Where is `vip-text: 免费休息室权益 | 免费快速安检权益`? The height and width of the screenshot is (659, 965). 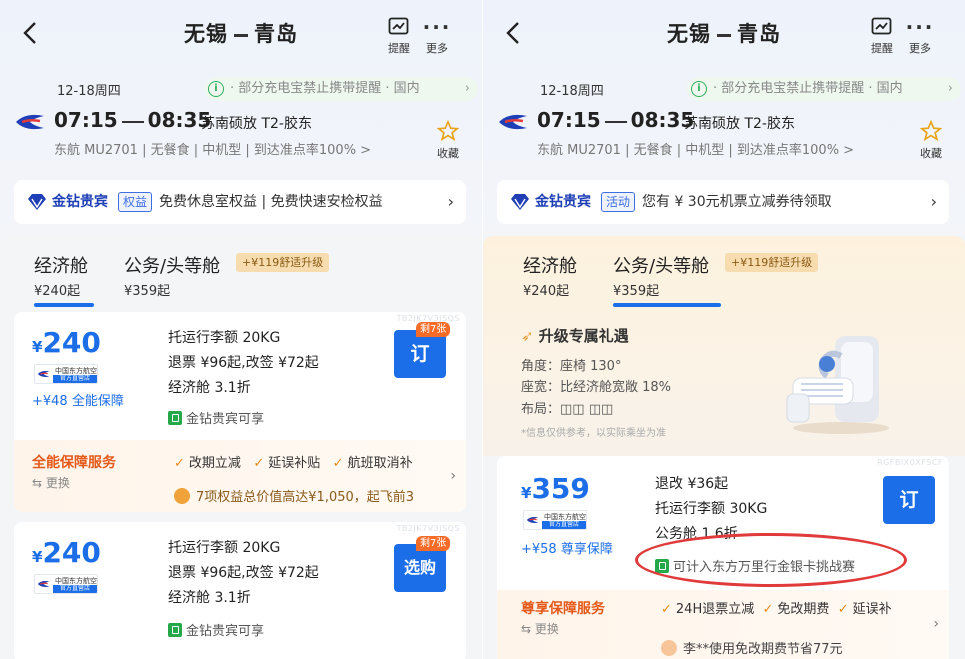 vip-text: 免费休息室权益 | 免费快速安检权益 is located at coordinates (271, 202).